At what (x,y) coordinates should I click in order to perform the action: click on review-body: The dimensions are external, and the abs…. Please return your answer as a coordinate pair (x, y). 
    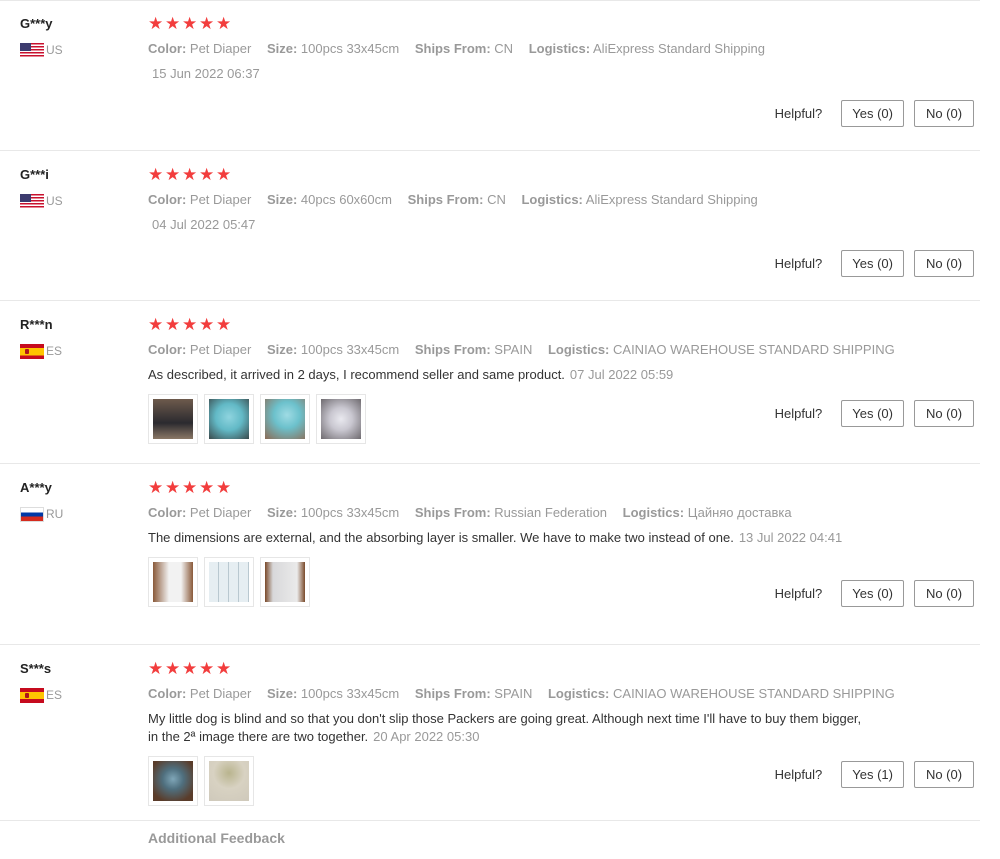
    Looking at the image, I should click on (441, 537).